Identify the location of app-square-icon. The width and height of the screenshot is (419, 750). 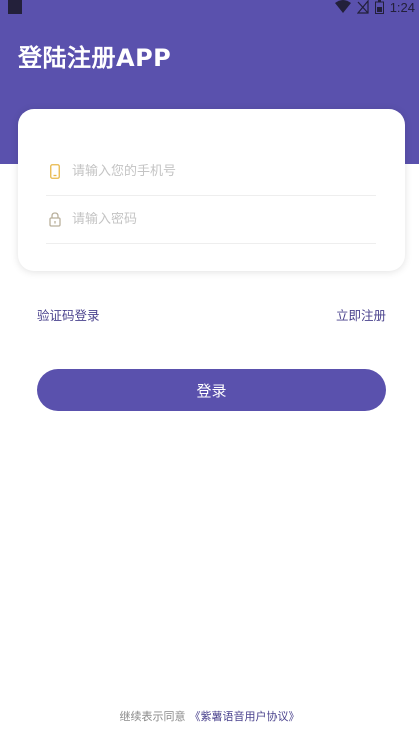
(15, 7).